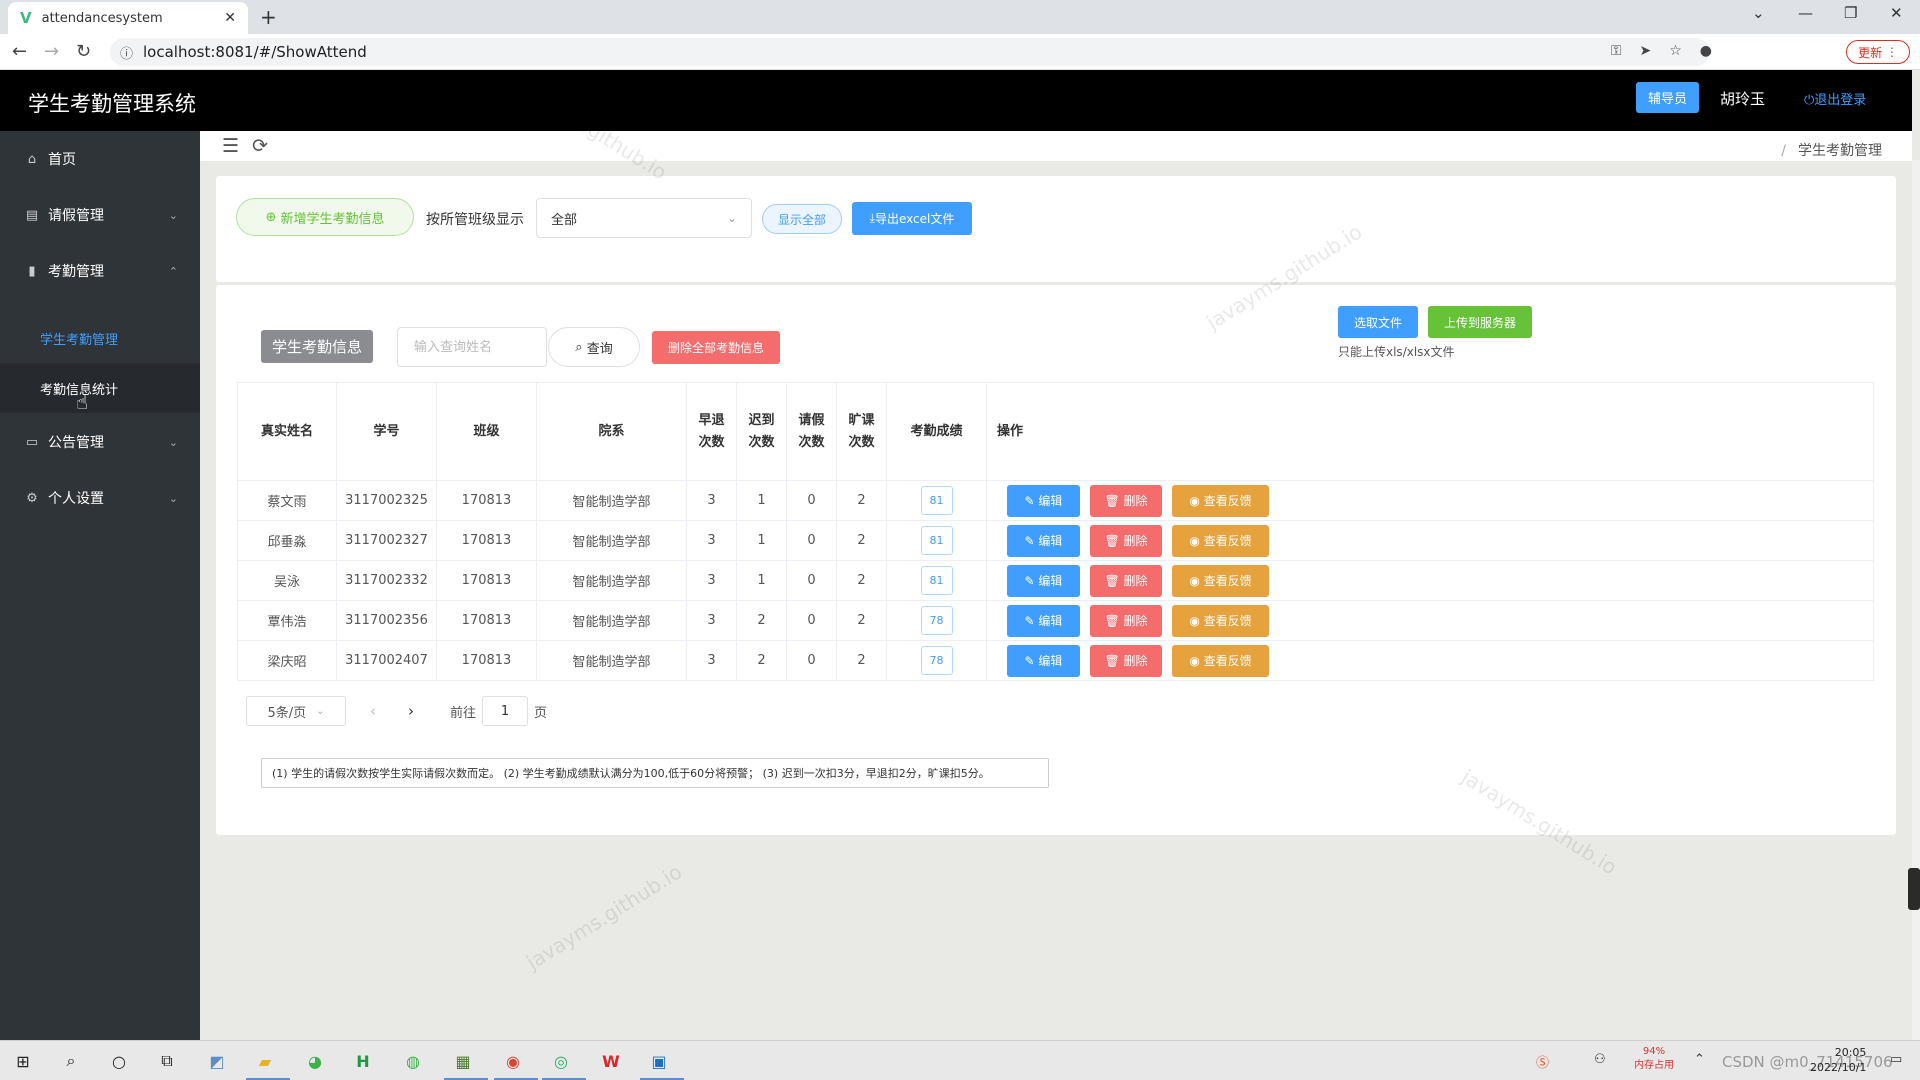 The height and width of the screenshot is (1080, 1920). What do you see at coordinates (173, 442) in the screenshot?
I see `chevron-down-icon: ⌄` at bounding box center [173, 442].